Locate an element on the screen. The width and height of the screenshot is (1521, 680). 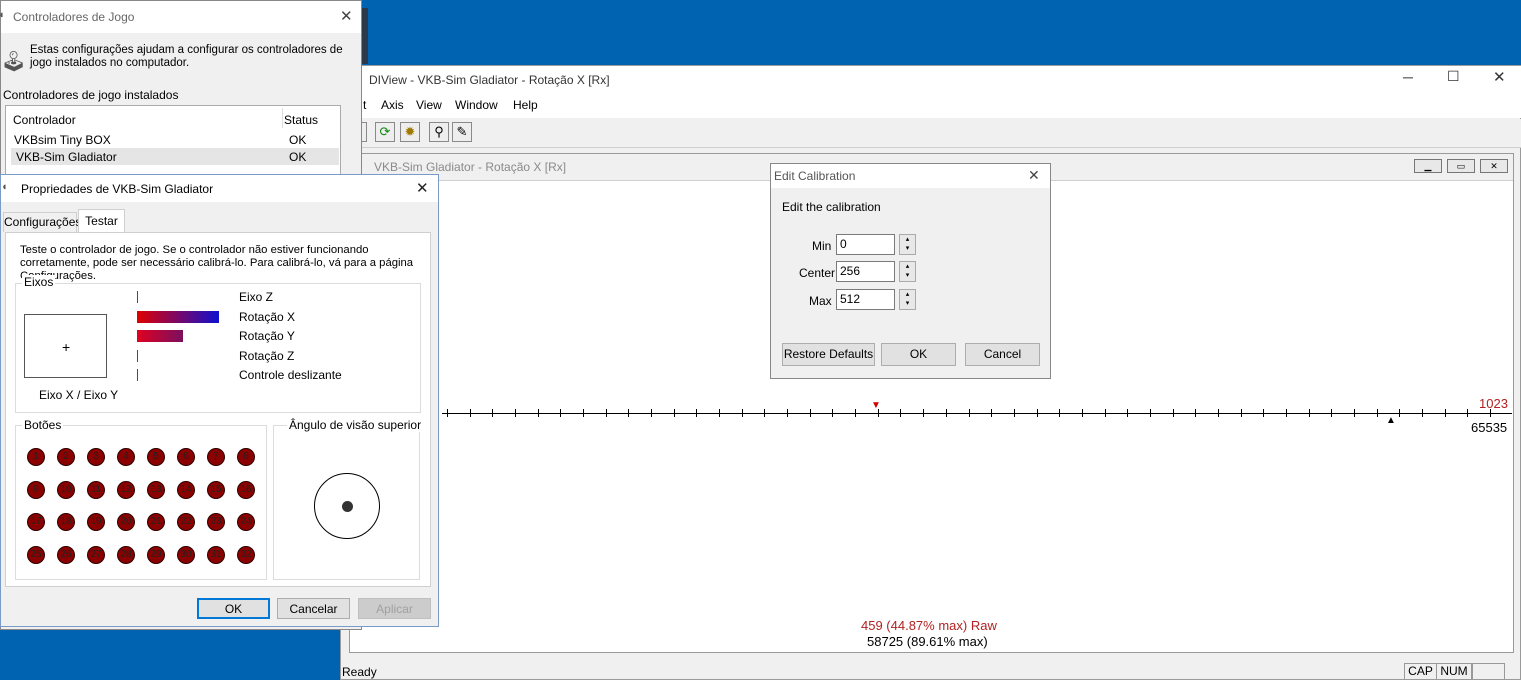
menu-item-axis: Axis is located at coordinates (392, 105).